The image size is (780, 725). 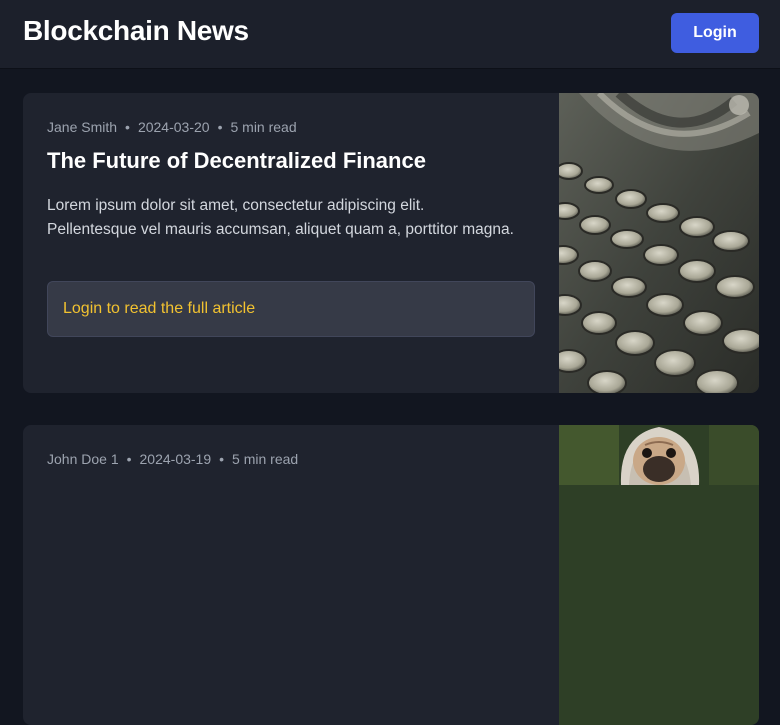 I want to click on site-title: Blockchain News, so click(x=136, y=30).